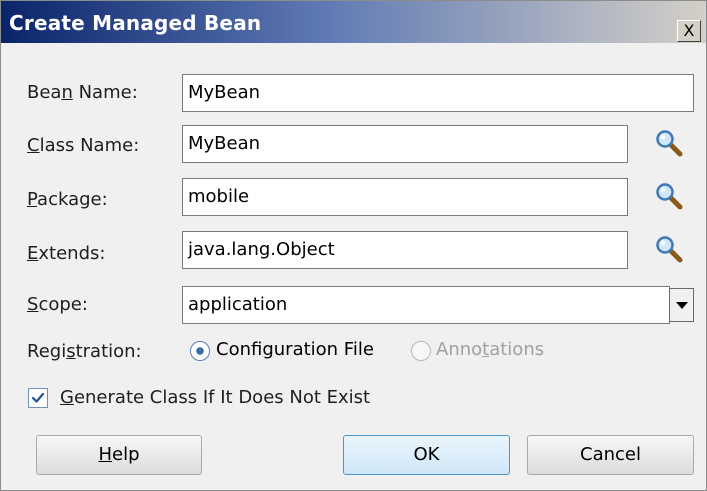 Image resolution: width=707 pixels, height=491 pixels. What do you see at coordinates (426, 455) in the screenshot?
I see `ok-button: OK` at bounding box center [426, 455].